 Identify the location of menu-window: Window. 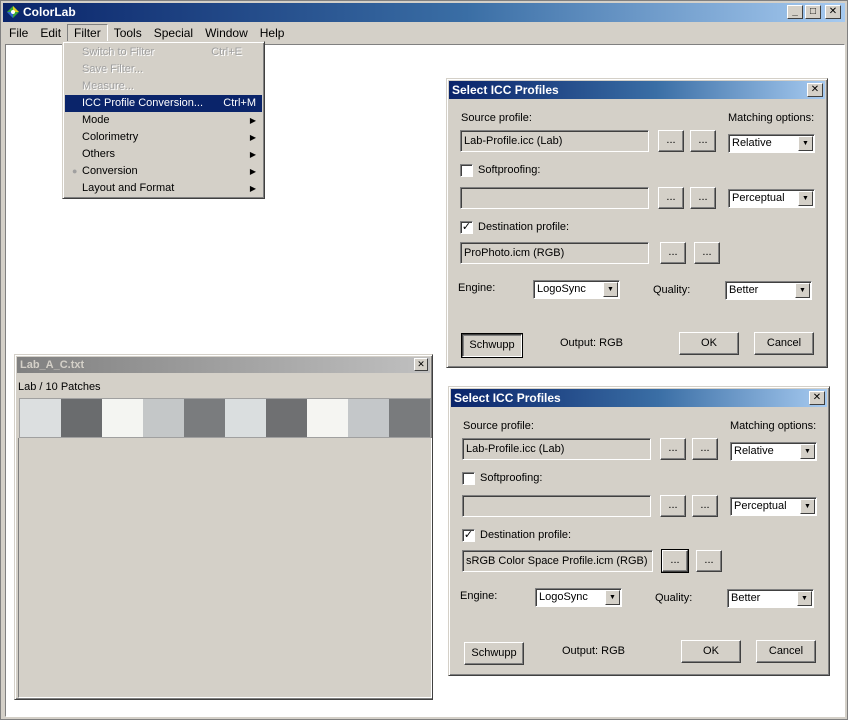
(226, 33).